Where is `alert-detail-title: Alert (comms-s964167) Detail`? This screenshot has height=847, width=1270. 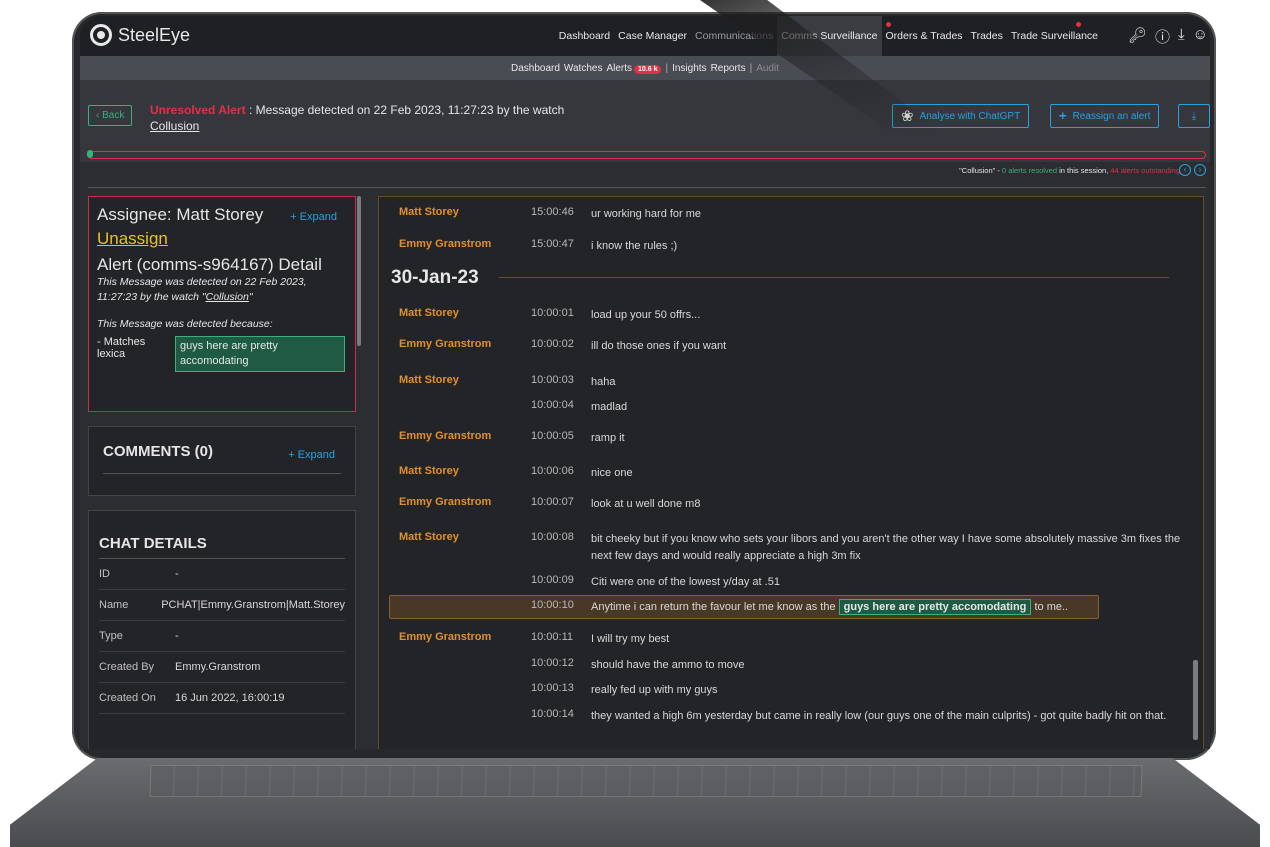 alert-detail-title: Alert (comms-s964167) Detail is located at coordinates (209, 264).